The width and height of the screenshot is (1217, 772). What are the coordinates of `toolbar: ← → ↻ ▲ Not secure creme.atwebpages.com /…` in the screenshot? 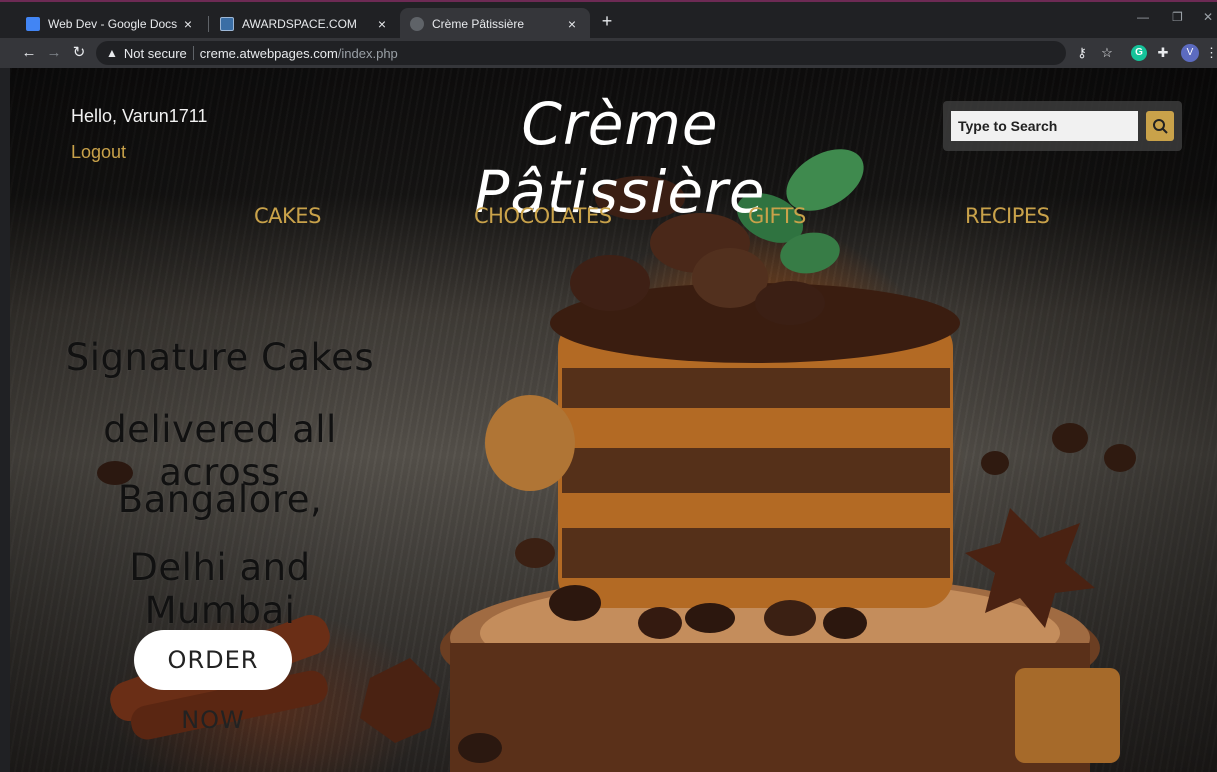 It's located at (608, 53).